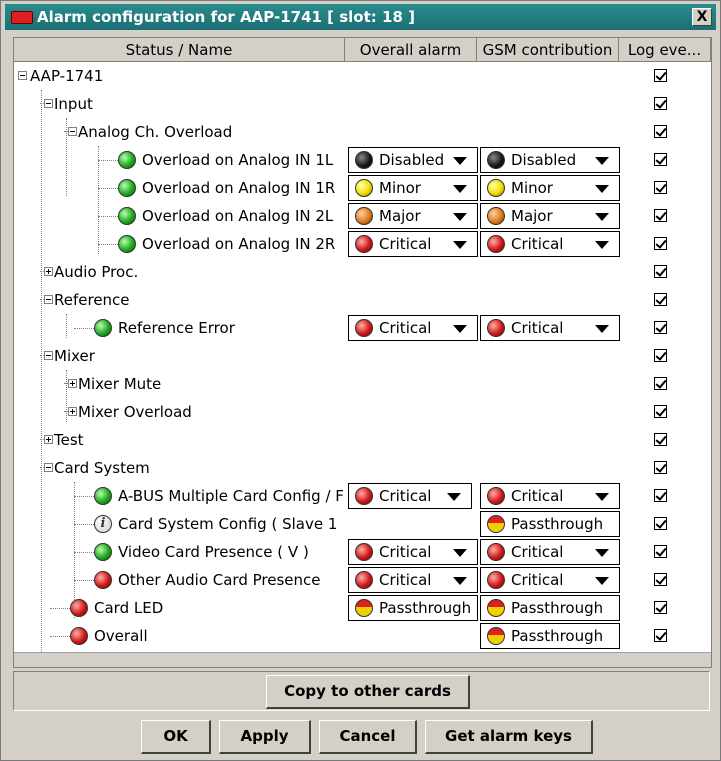  I want to click on copy-to-other-cards-button: Copy to other cards, so click(368, 692).